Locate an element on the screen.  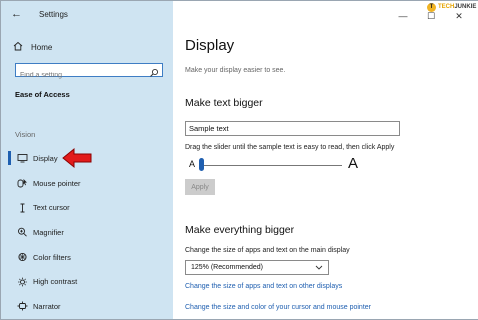
sidebar-item-high-contrast: High contrast is located at coordinates (87, 281).